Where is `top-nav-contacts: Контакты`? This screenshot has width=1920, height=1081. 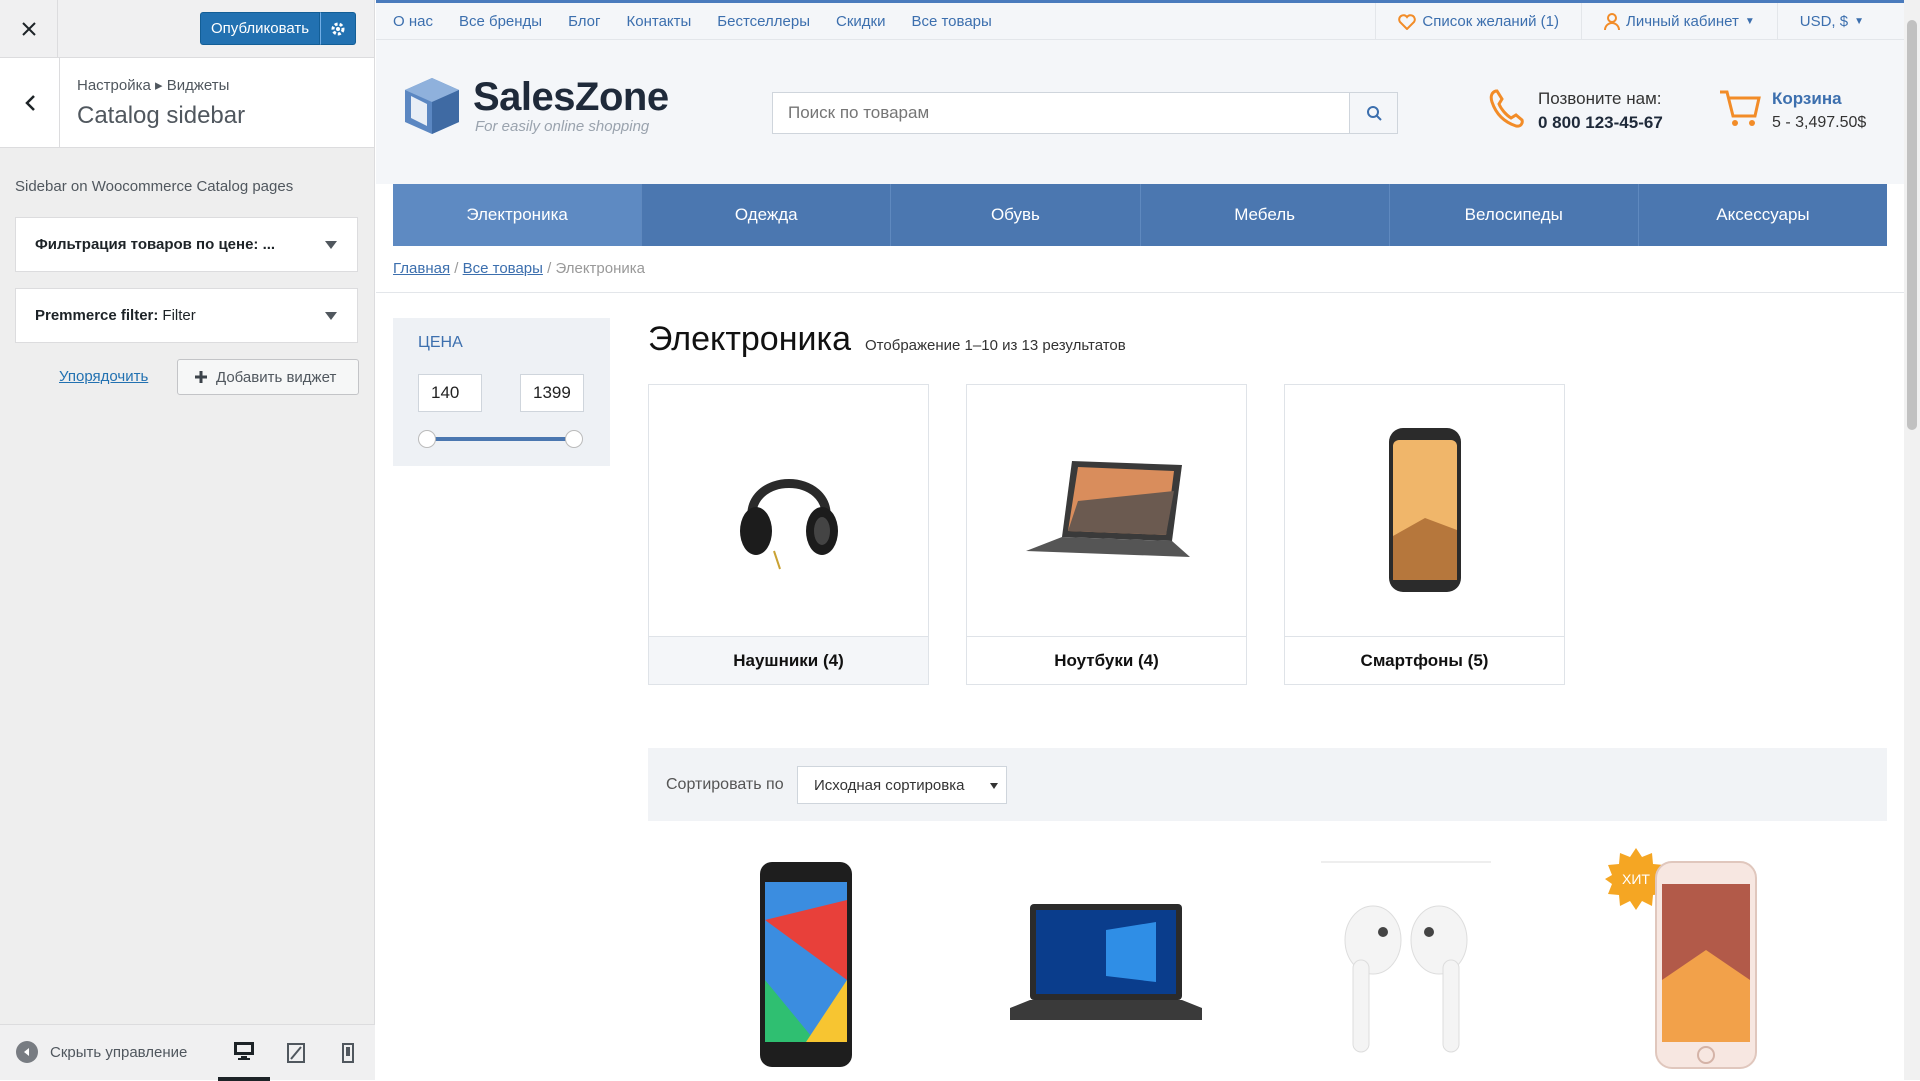 top-nav-contacts: Контакты is located at coordinates (659, 21).